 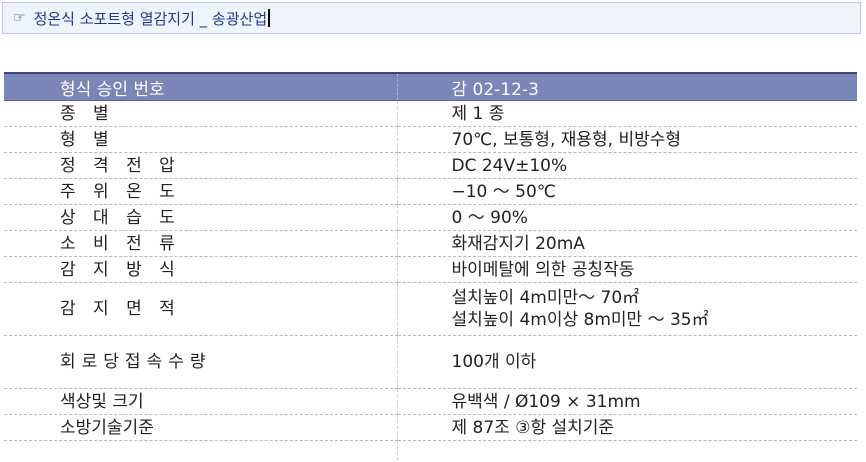 I want to click on approval-number-value: 감 02-12-3, so click(x=626, y=86).